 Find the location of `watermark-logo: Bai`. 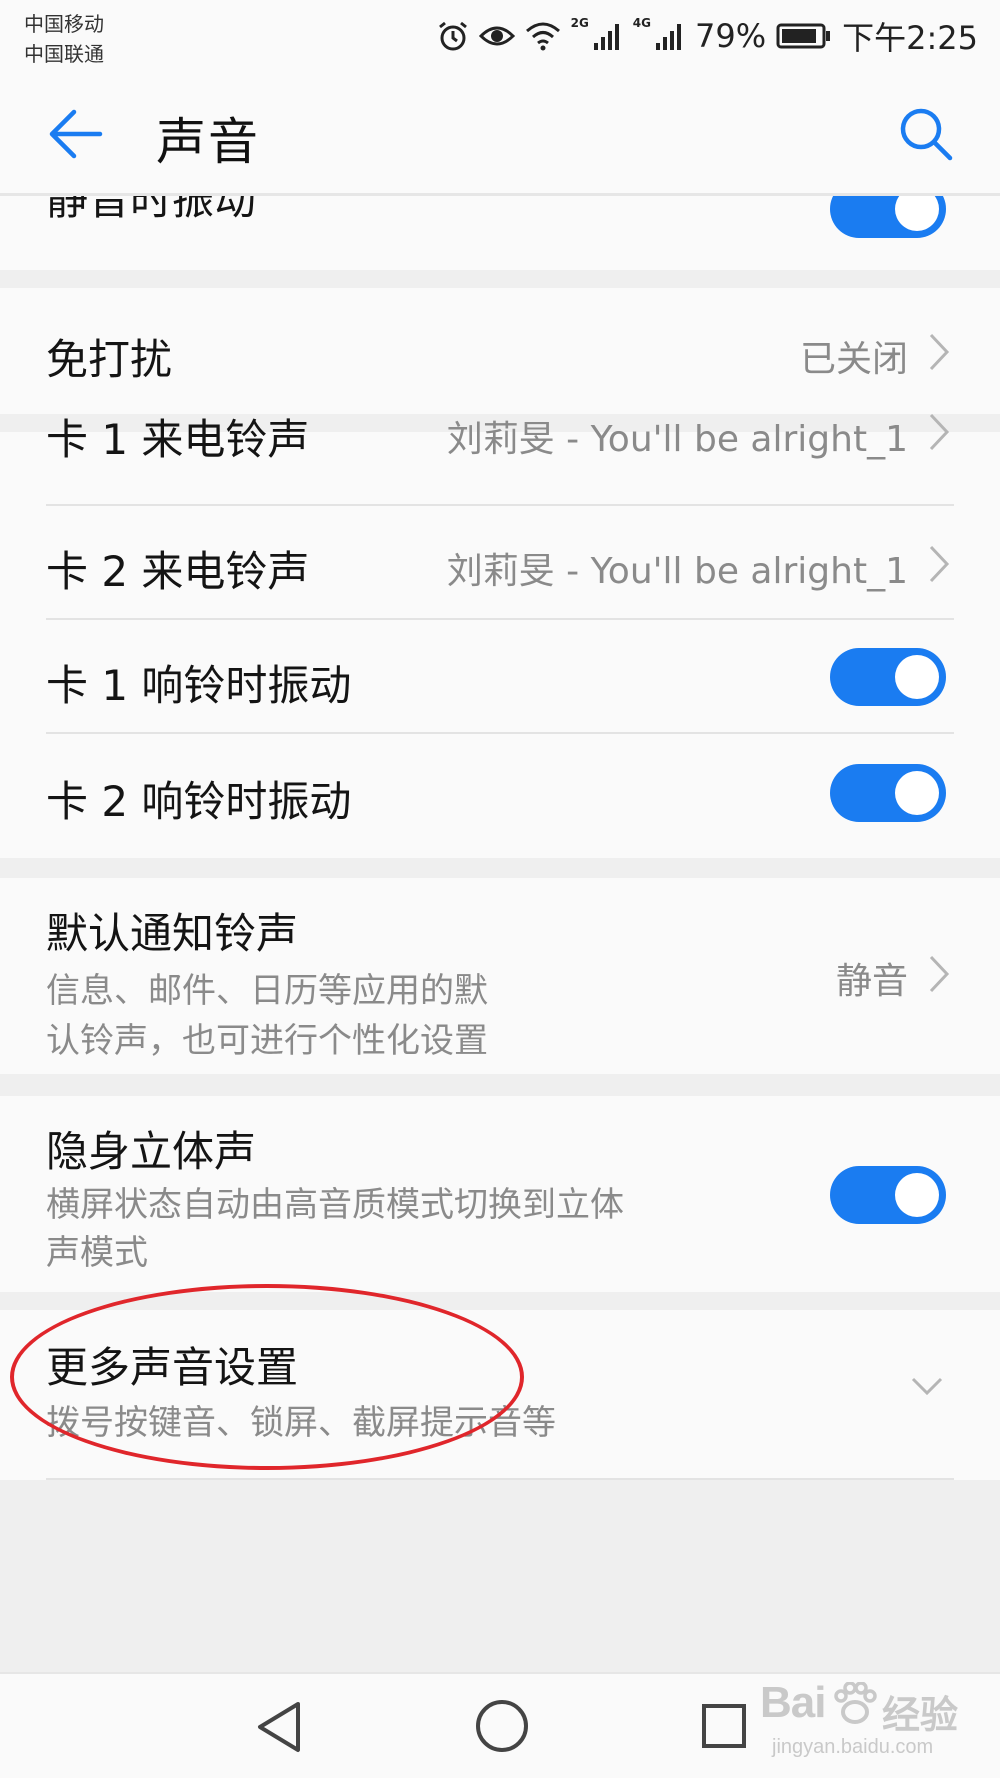

watermark-logo: Bai is located at coordinates (793, 1702).